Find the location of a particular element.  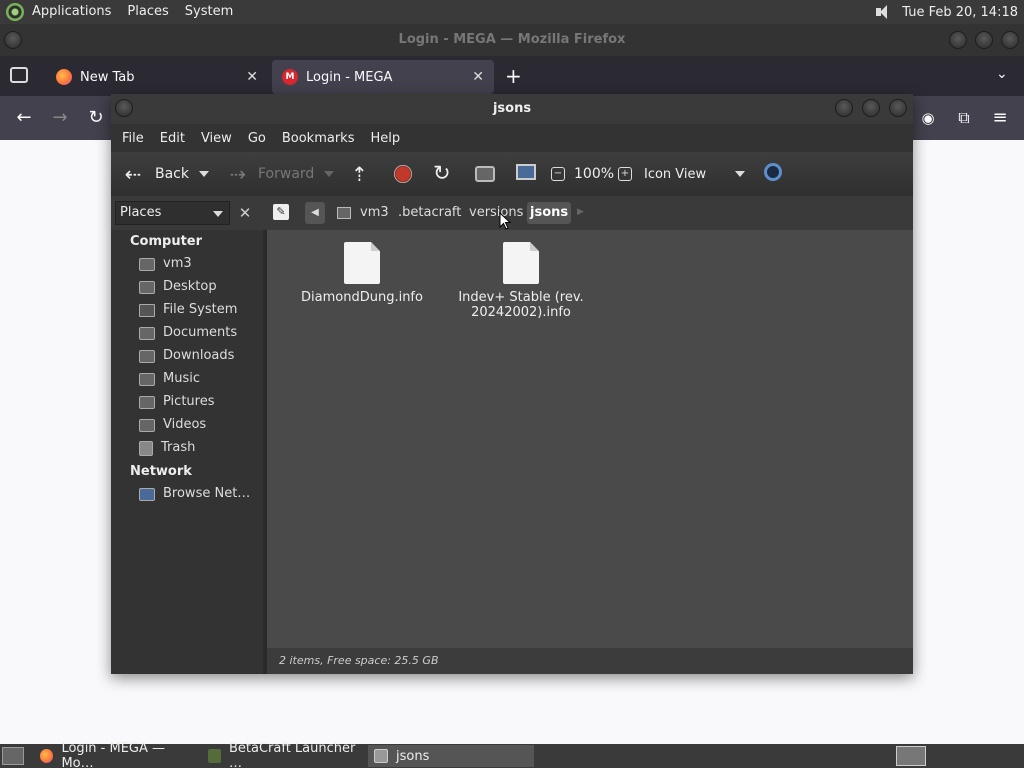

sidebar-item-desktop: Desktop is located at coordinates (178, 287).